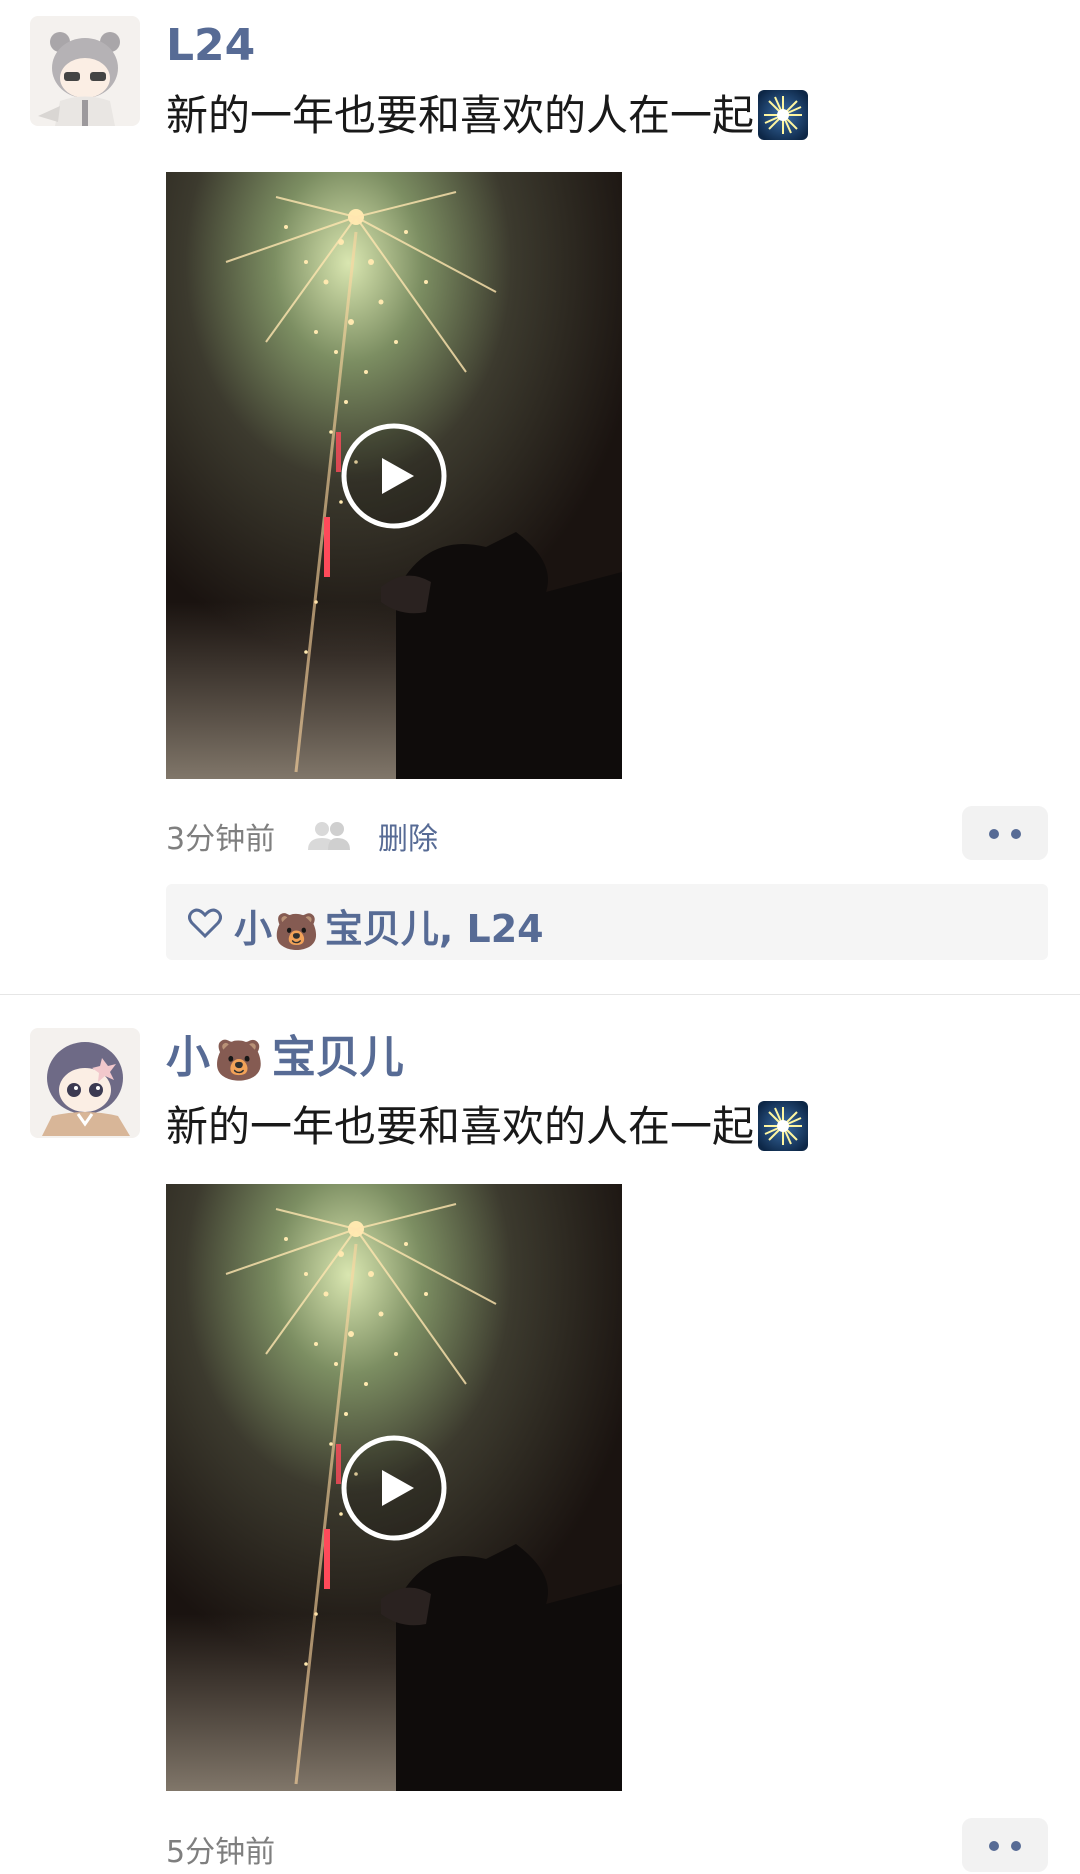  What do you see at coordinates (210, 45) in the screenshot?
I see `author-name: L24` at bounding box center [210, 45].